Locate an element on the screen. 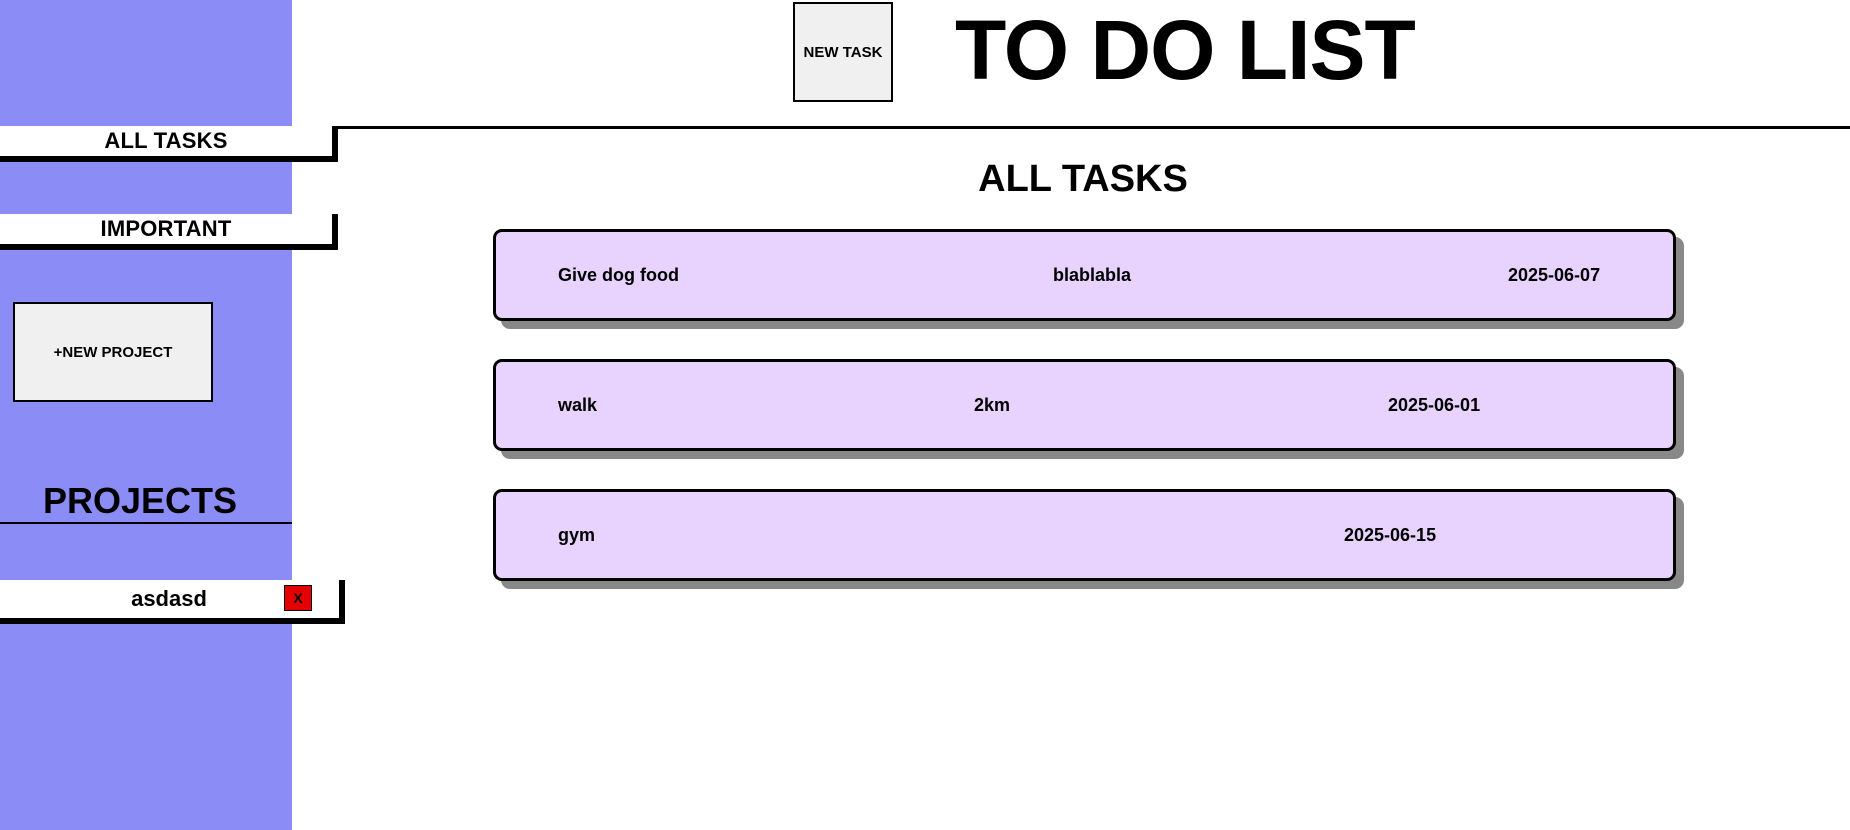  sidebar-item-all-tasks: ALL TASKS is located at coordinates (169, 144).